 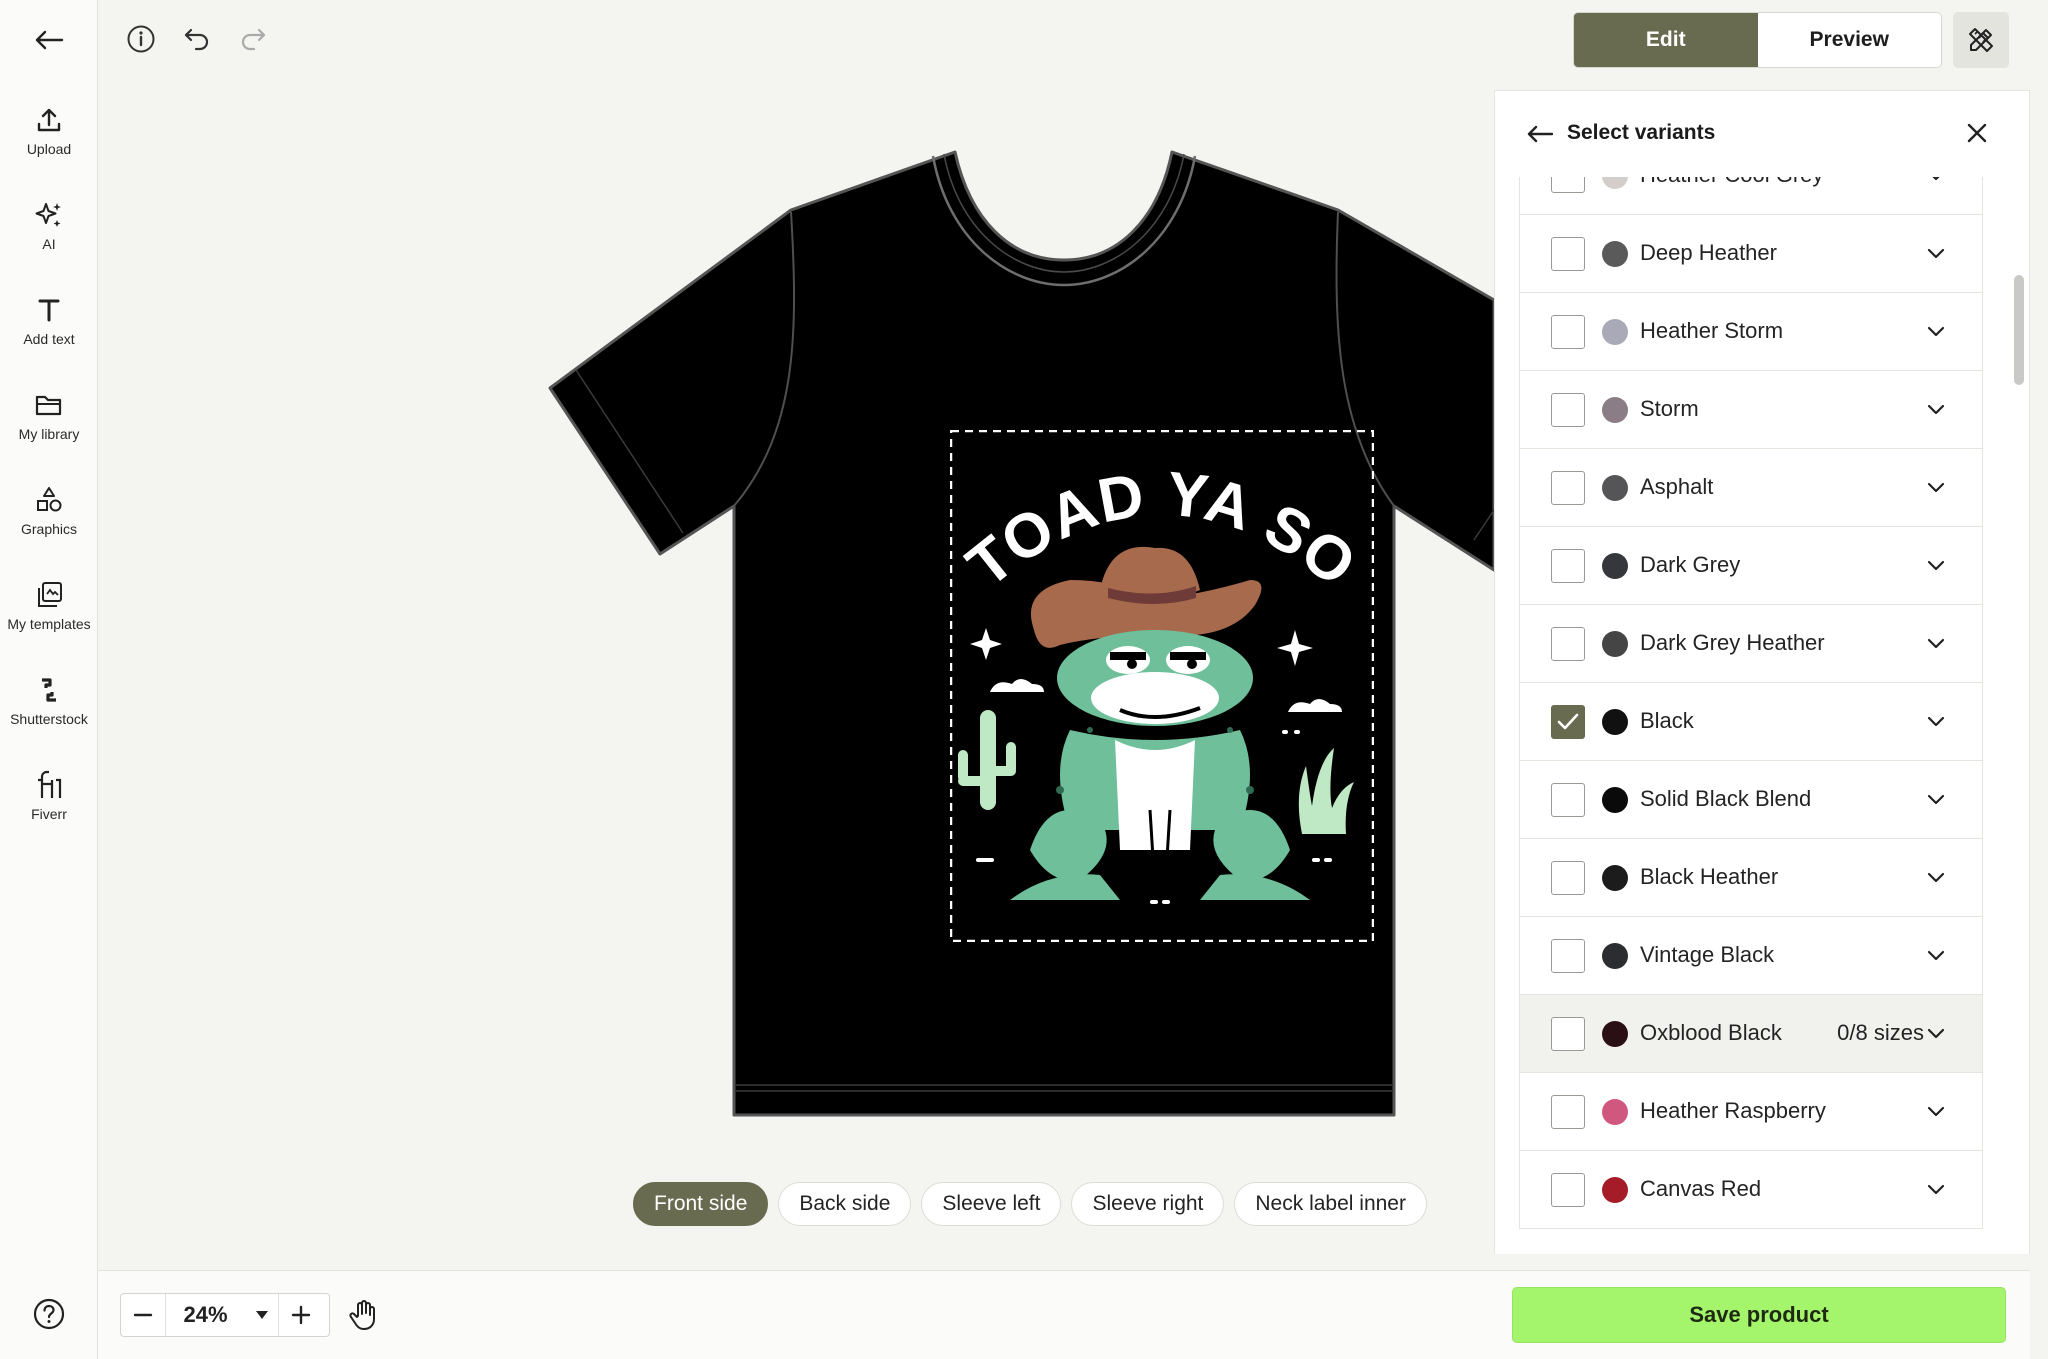 What do you see at coordinates (49, 795) in the screenshot?
I see `tool-fiverr: Fiverr` at bounding box center [49, 795].